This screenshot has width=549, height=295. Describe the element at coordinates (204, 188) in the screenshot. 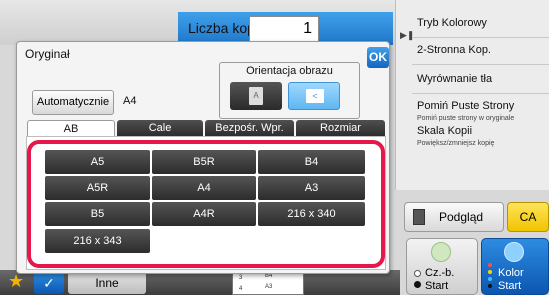

I see `size-button: A4` at that location.